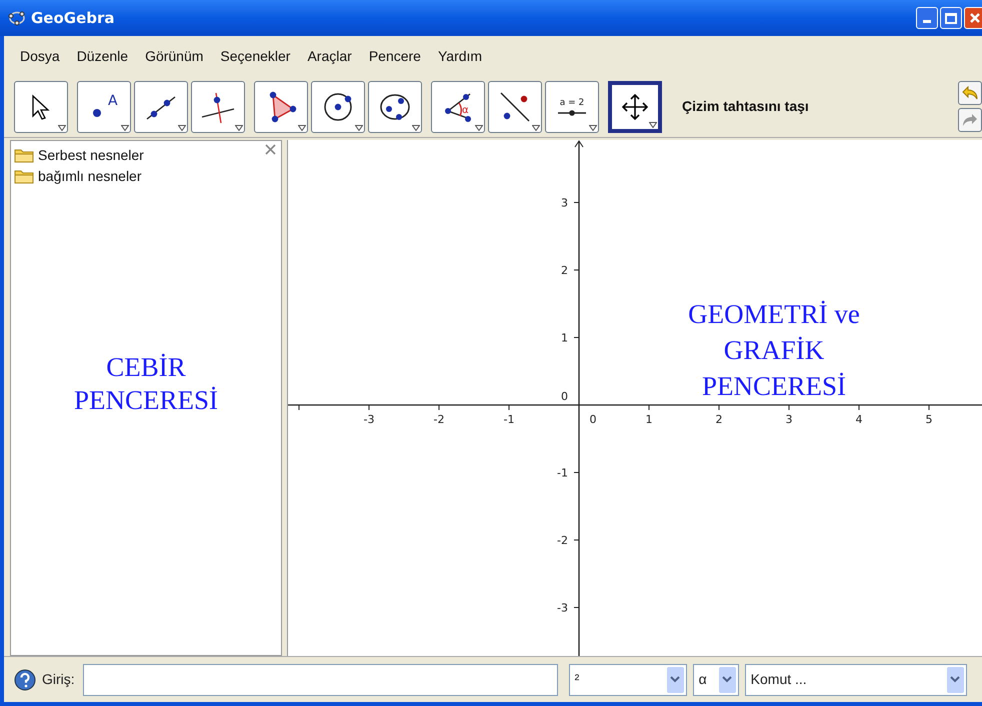 This screenshot has width=982, height=706. What do you see at coordinates (25, 679) in the screenshot?
I see `help-icon` at bounding box center [25, 679].